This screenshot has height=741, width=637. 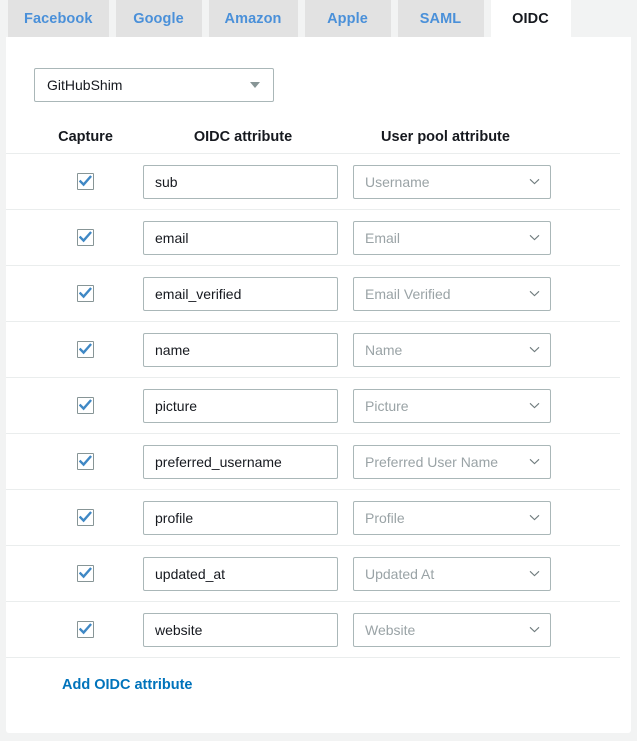 What do you see at coordinates (383, 237) in the screenshot?
I see `user-pool-attribute-value: Email` at bounding box center [383, 237].